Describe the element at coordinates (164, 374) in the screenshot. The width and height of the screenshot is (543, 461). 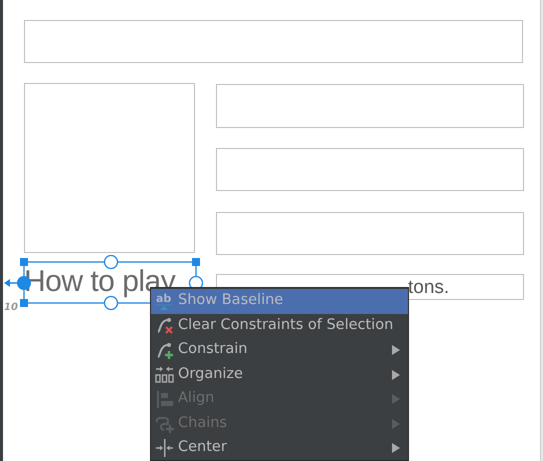
I see `organize-icon` at that location.